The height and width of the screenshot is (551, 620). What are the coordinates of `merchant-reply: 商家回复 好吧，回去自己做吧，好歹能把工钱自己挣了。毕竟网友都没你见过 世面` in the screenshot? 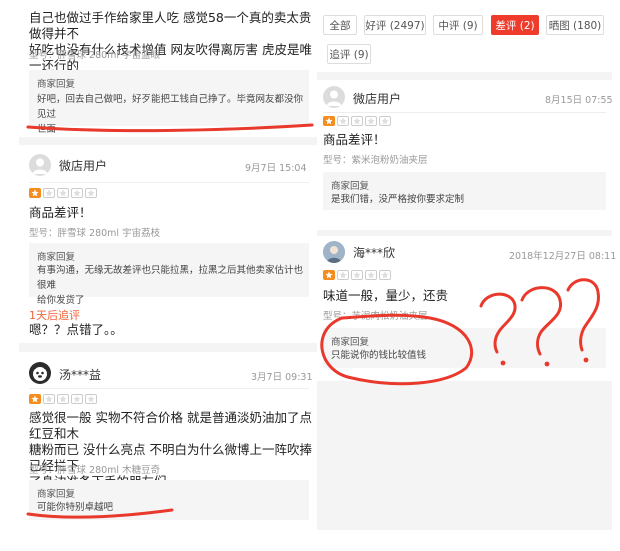 It's located at (169, 102).